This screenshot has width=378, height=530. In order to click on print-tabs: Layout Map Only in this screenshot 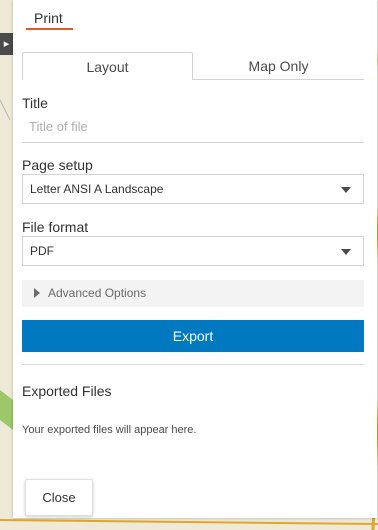, I will do `click(193, 66)`.